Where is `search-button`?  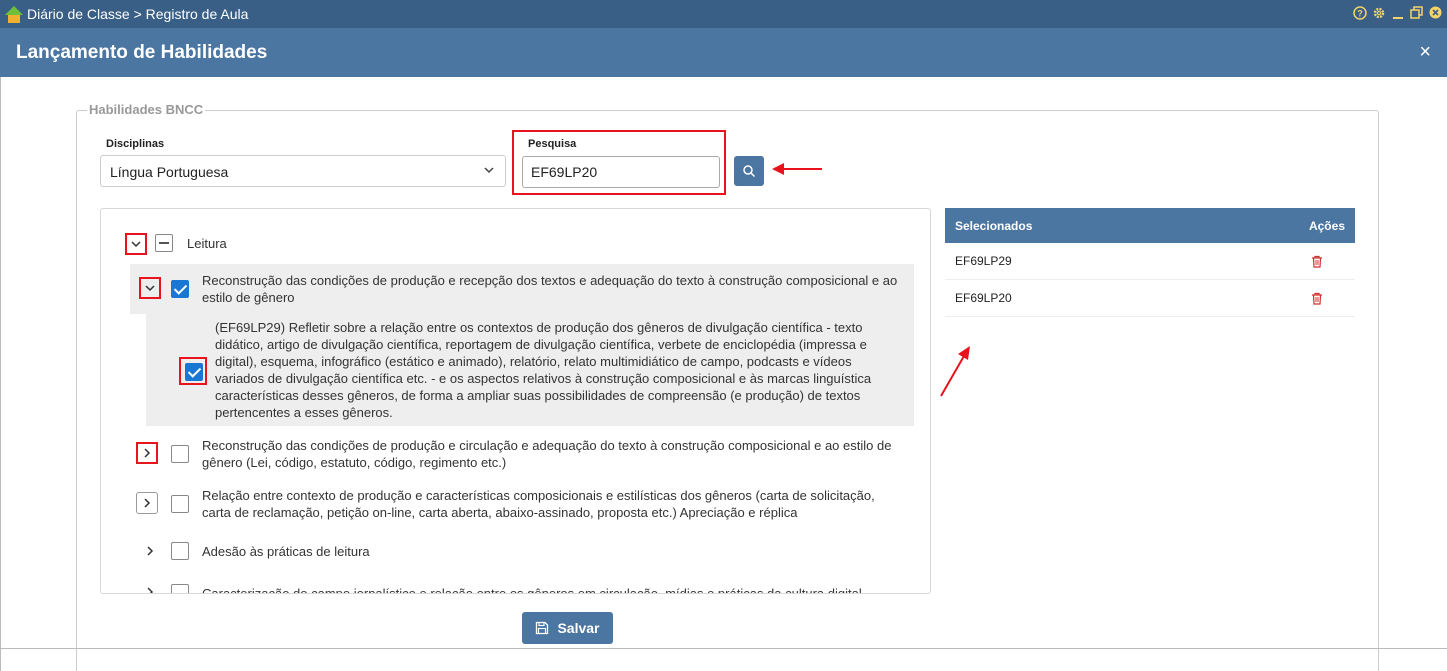
search-button is located at coordinates (749, 171).